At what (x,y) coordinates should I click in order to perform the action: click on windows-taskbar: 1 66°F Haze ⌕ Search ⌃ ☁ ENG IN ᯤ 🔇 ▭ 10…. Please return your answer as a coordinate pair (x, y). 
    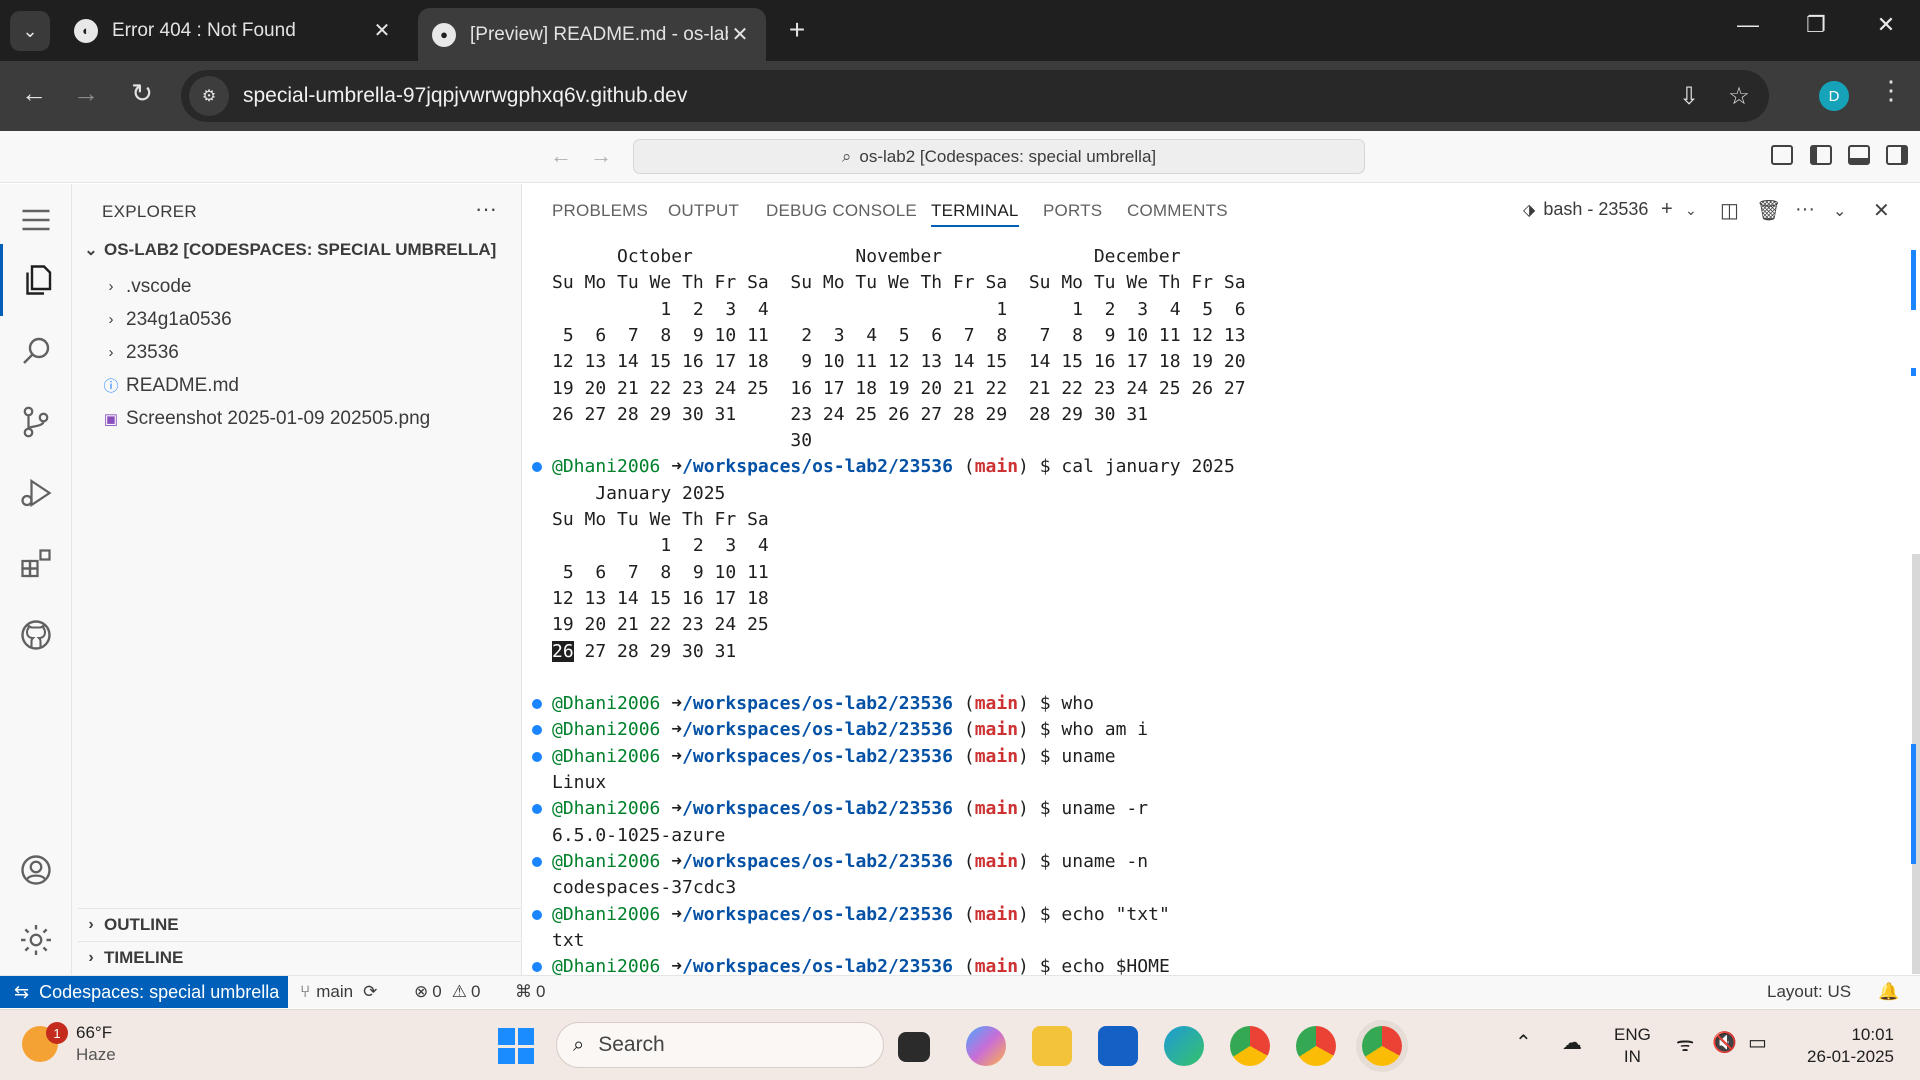
    Looking at the image, I should click on (960, 1044).